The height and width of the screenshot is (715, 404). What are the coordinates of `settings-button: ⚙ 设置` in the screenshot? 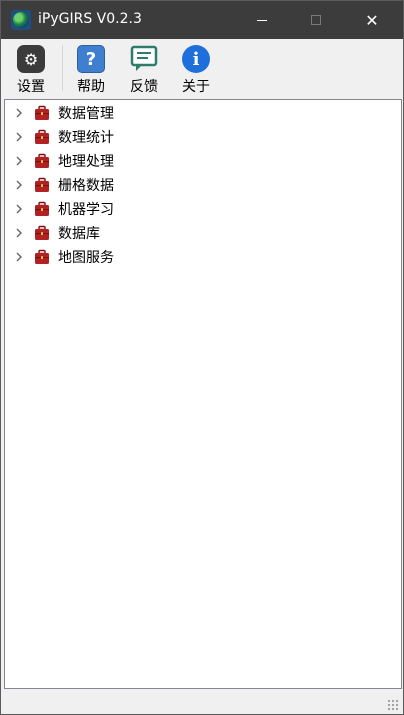 It's located at (31, 71).